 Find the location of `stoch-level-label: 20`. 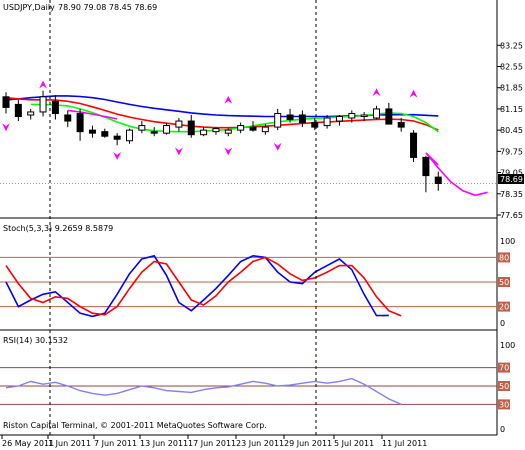

stoch-level-label: 20 is located at coordinates (504, 307).